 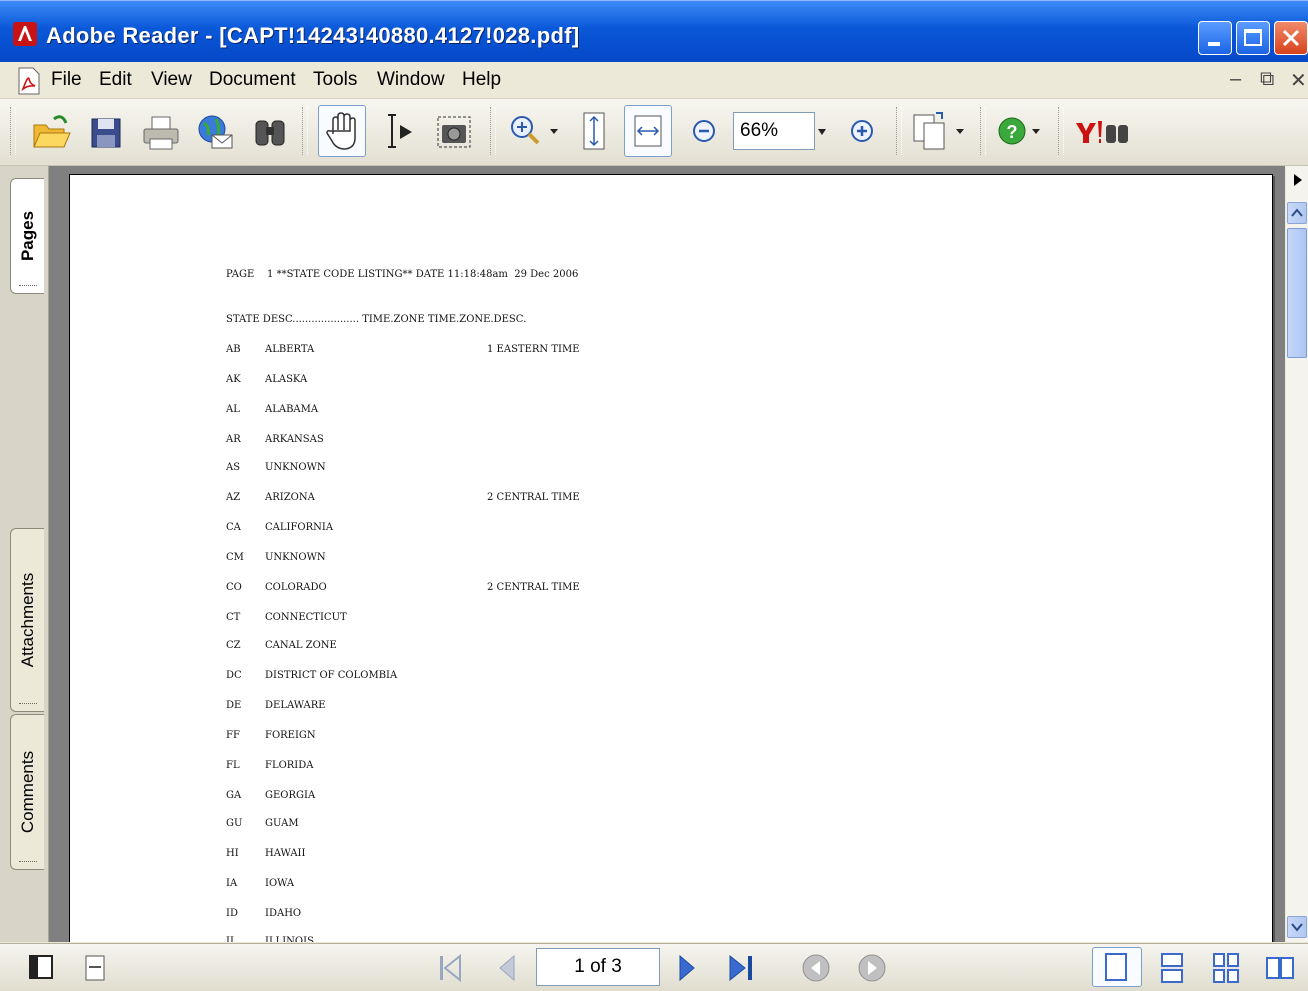 I want to click on previous-page-button, so click(x=506, y=968).